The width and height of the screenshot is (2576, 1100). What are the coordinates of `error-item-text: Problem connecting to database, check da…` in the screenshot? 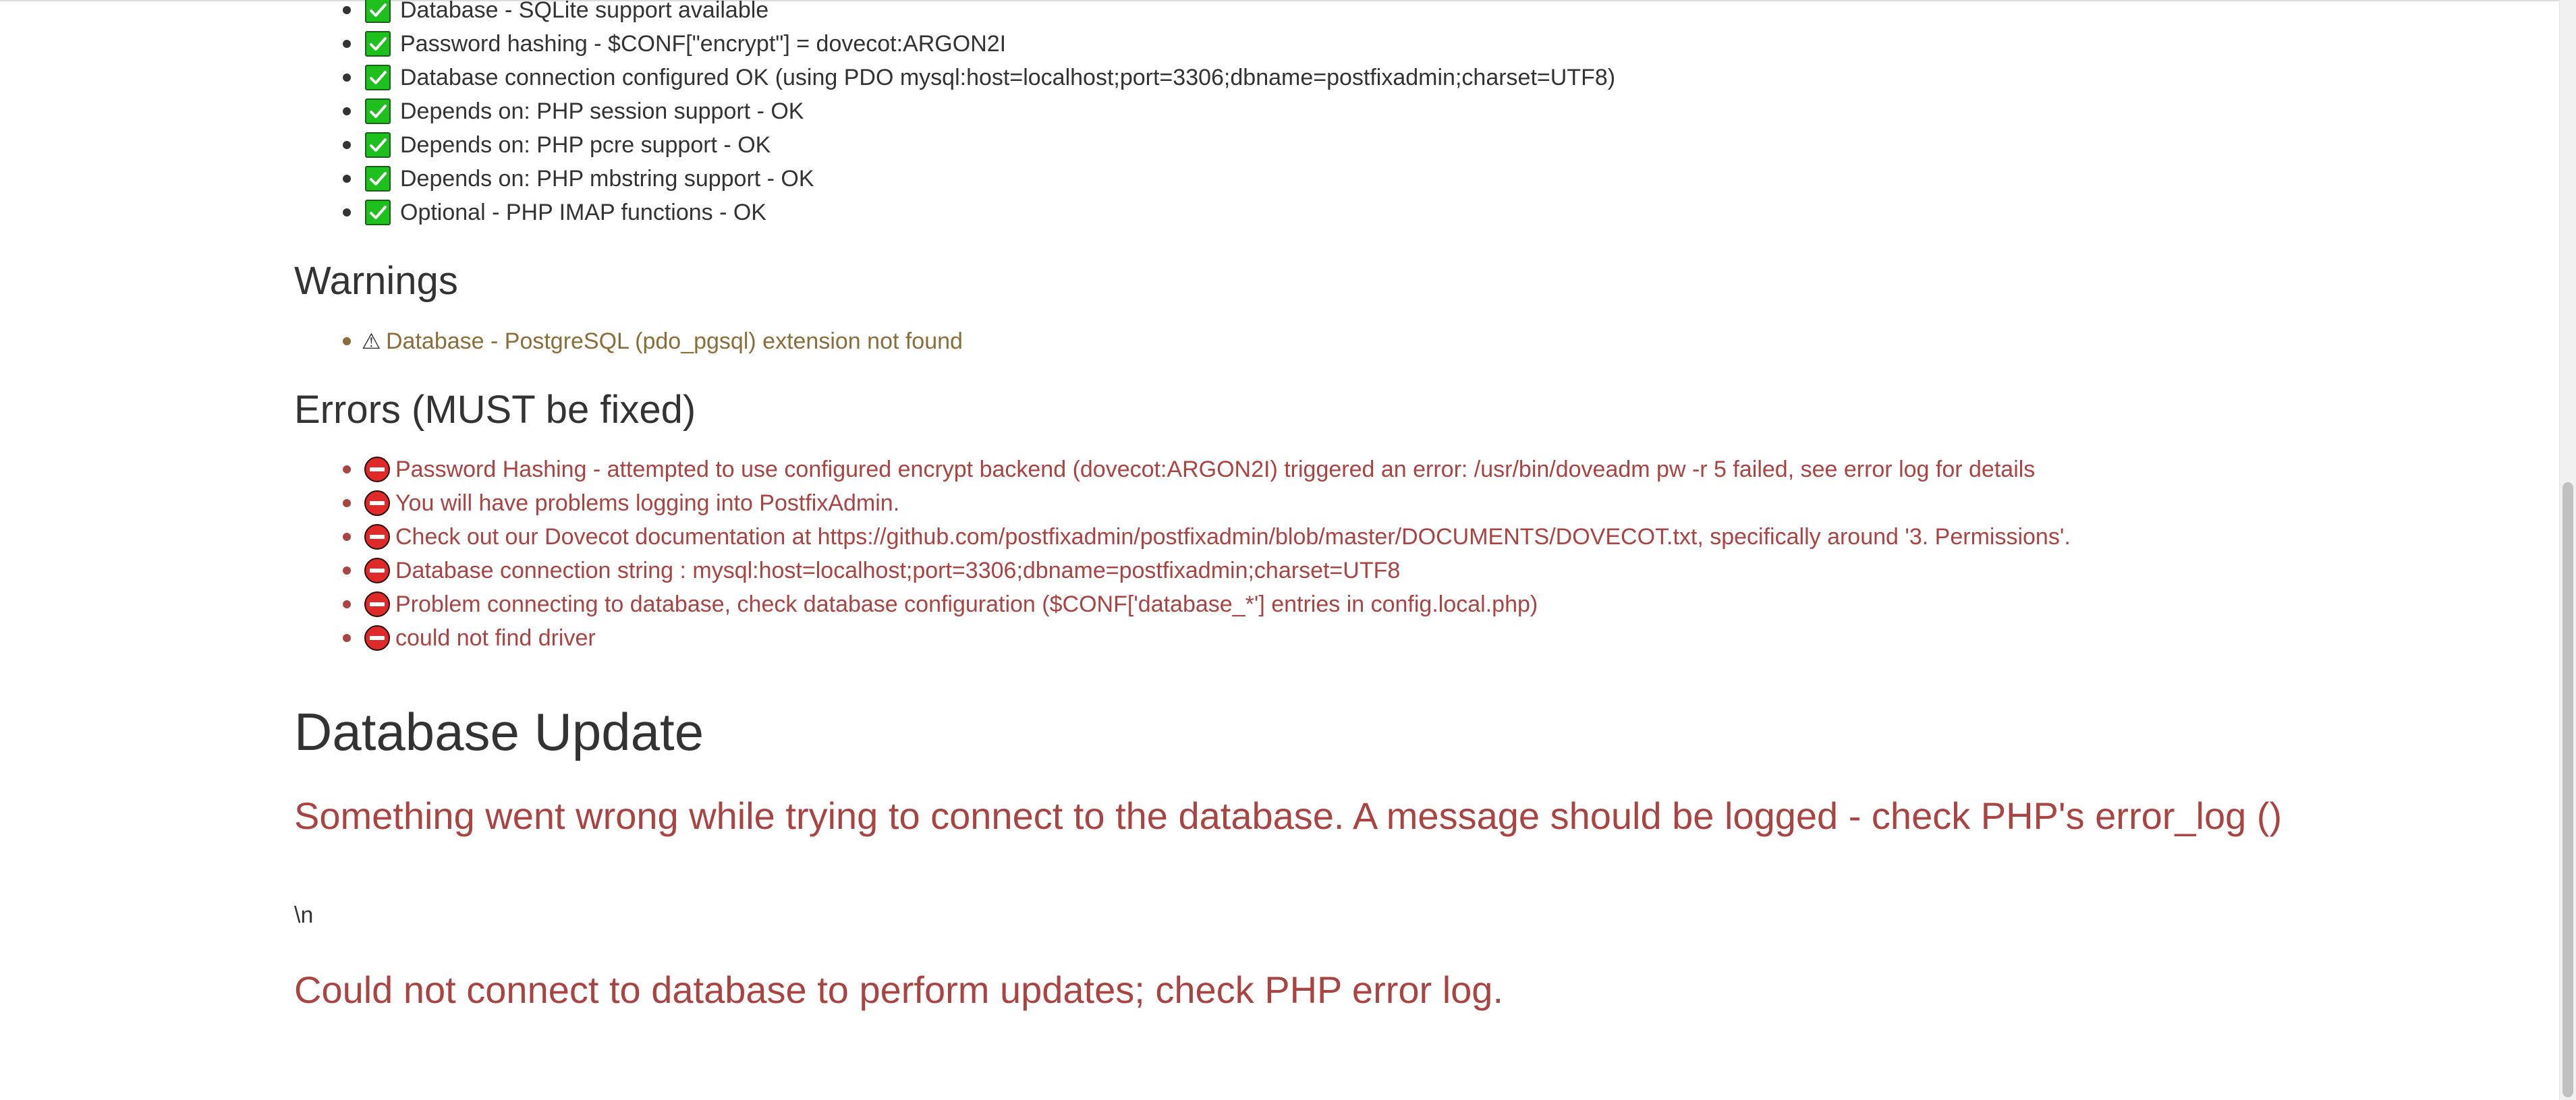 It's located at (966, 604).